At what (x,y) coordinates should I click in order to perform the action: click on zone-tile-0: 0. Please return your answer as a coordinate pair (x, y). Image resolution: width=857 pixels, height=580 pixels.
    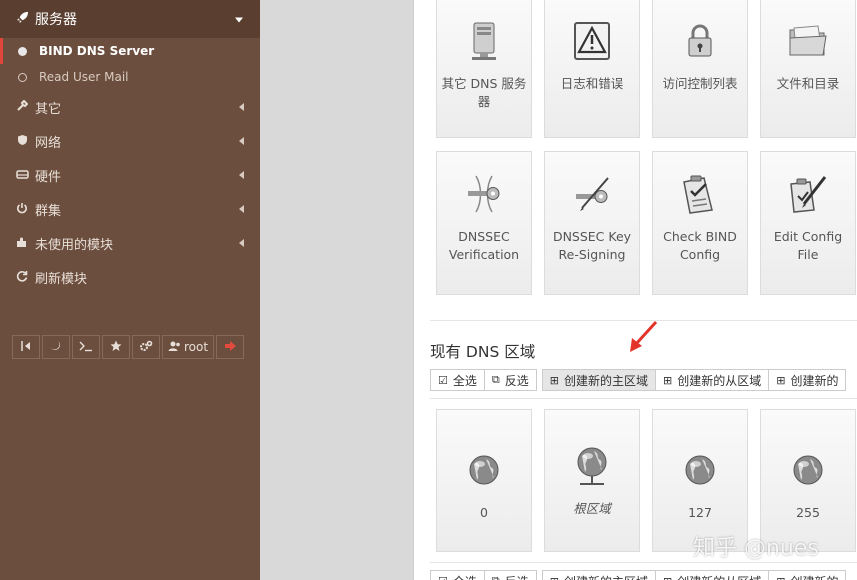
    Looking at the image, I should click on (484, 480).